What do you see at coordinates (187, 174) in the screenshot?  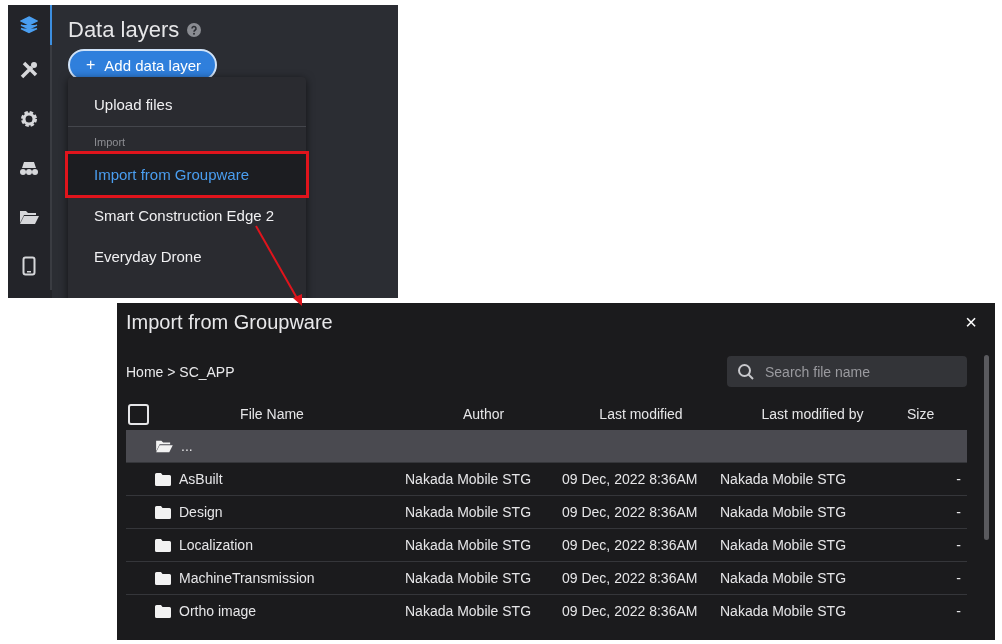 I see `menu-item: Import from Groupware` at bounding box center [187, 174].